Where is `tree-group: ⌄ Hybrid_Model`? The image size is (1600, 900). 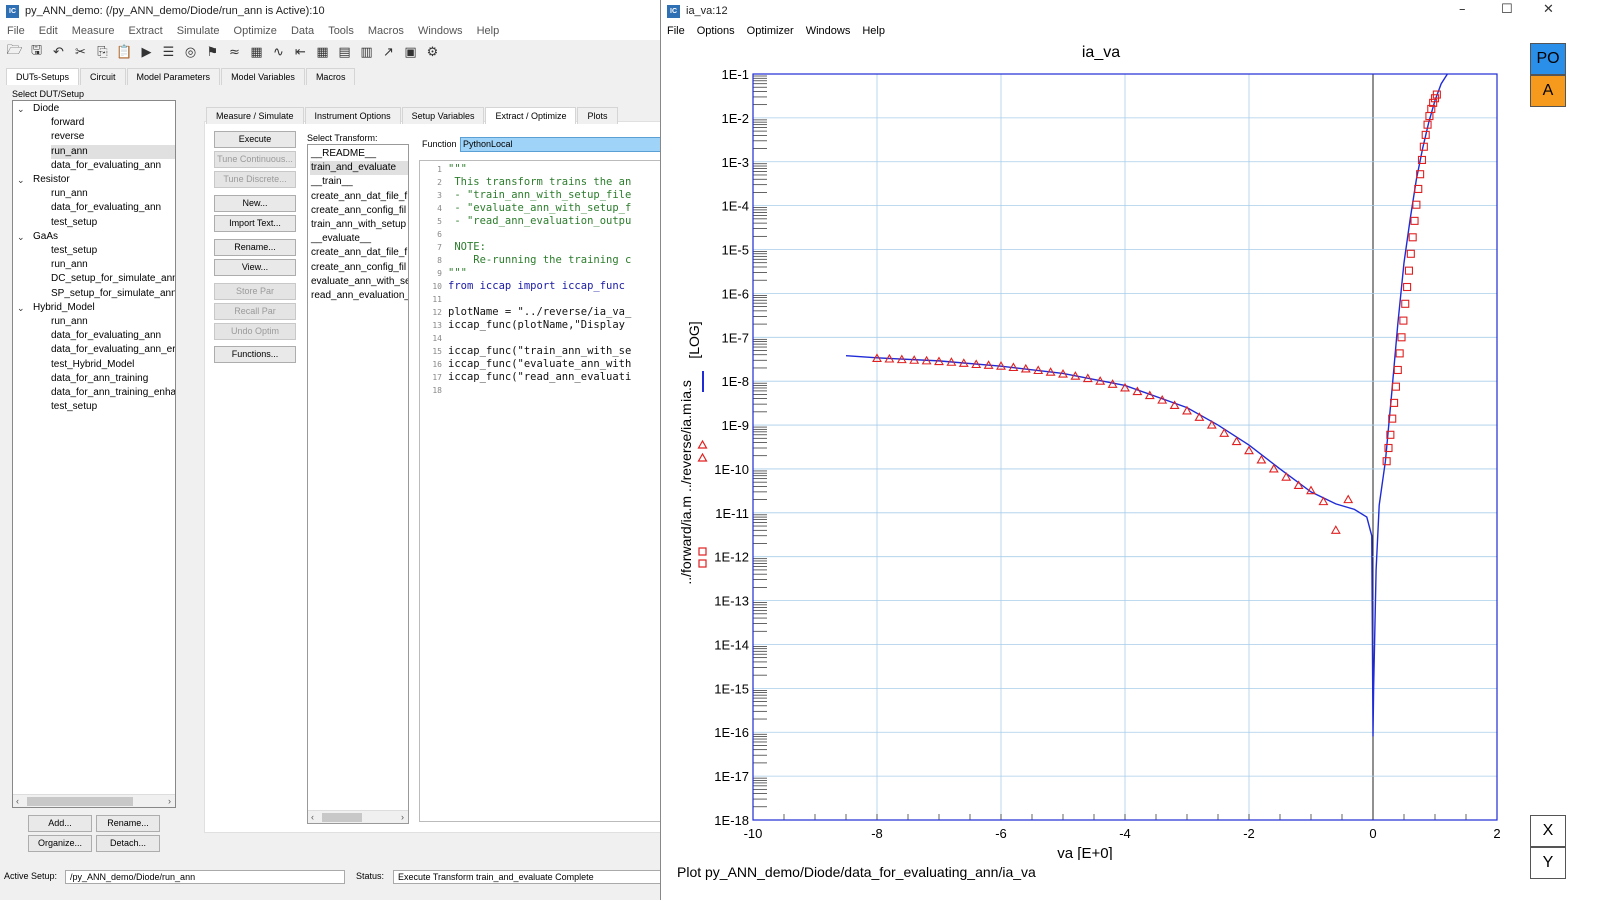
tree-group: ⌄ Hybrid_Model is located at coordinates (56, 308).